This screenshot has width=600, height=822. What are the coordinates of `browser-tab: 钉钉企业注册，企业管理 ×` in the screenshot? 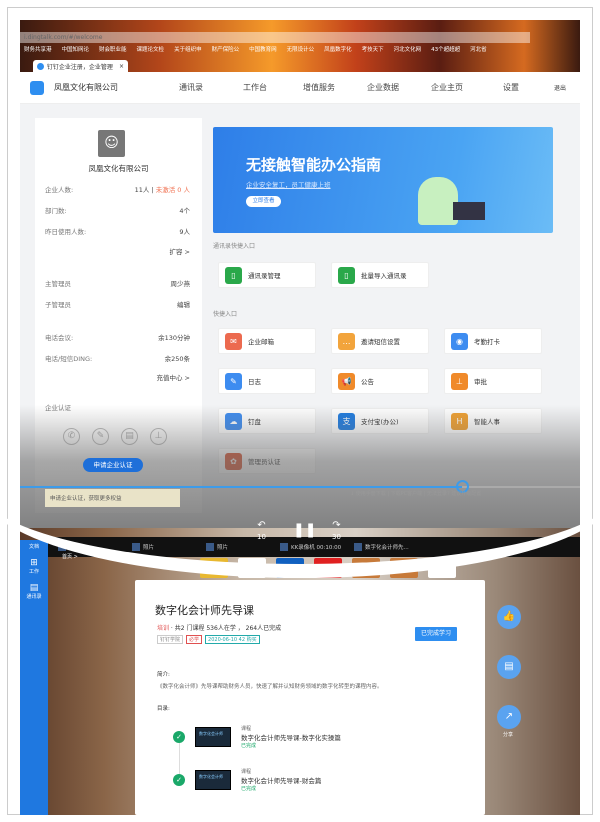 It's located at (80, 66).